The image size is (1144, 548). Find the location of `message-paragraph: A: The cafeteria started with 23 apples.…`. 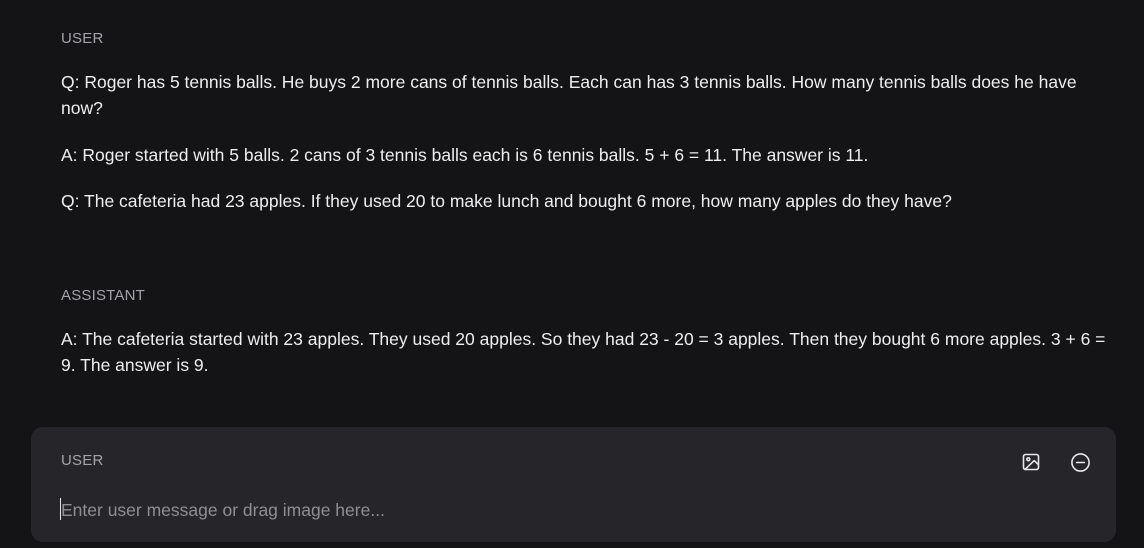

message-paragraph: A: The cafeteria started with 23 apples.… is located at coordinates (583, 352).